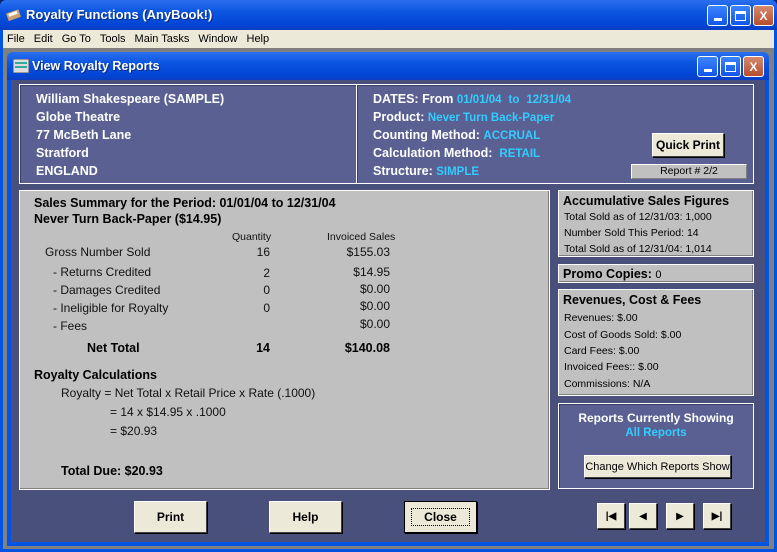 The width and height of the screenshot is (777, 552). Describe the element at coordinates (638, 217) in the screenshot. I see `accum-item: Total Sold as of 12/31/03: 1,000` at that location.